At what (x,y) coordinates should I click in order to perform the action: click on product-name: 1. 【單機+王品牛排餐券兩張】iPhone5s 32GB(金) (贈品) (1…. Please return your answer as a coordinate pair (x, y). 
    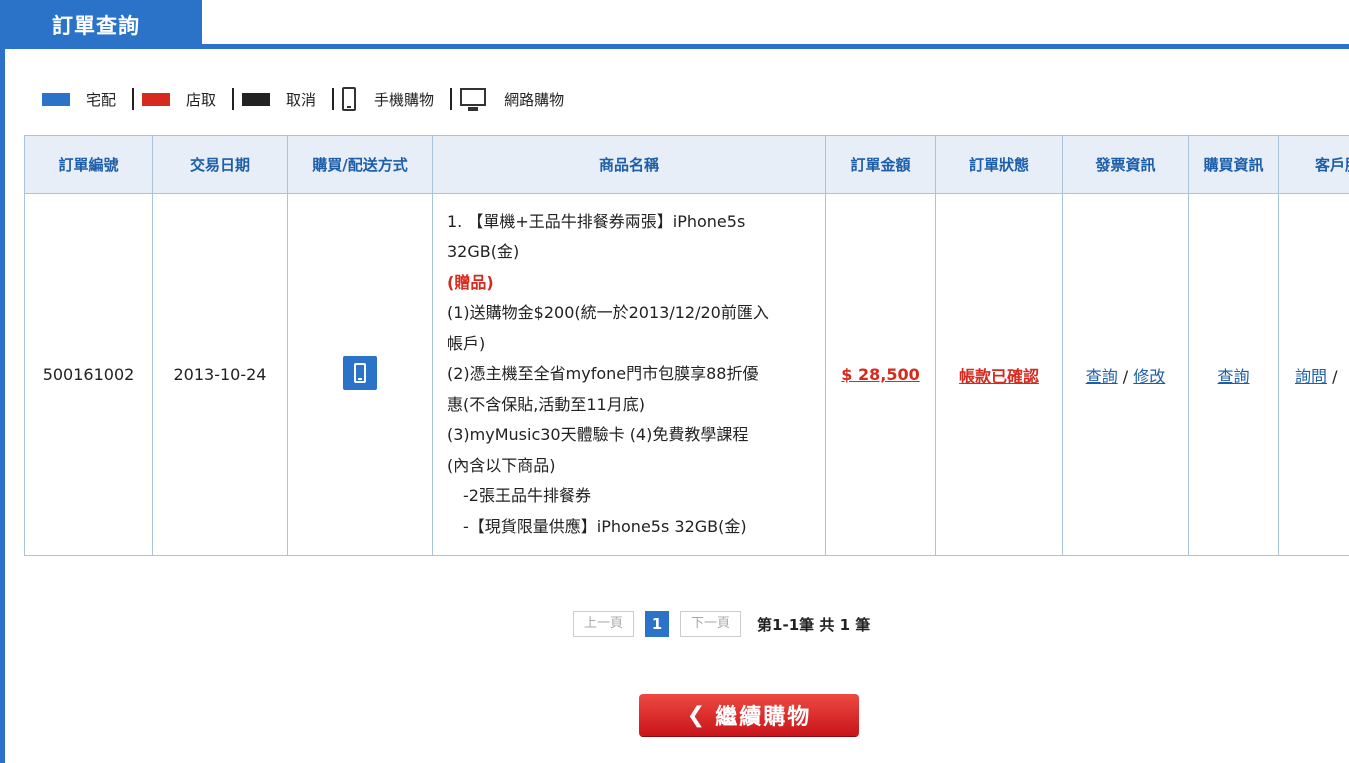
    Looking at the image, I should click on (629, 374).